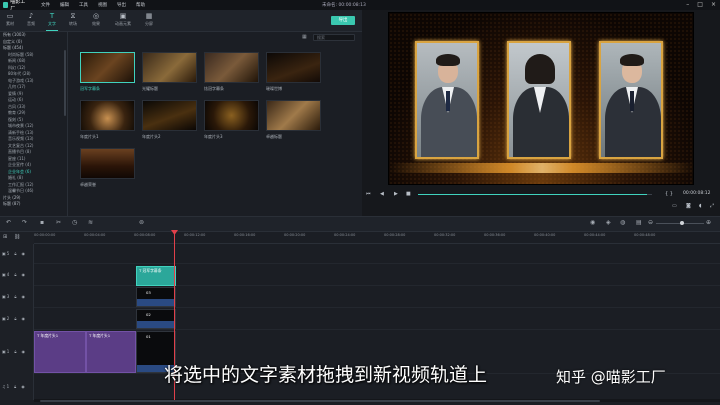  Describe the element at coordinates (545, 235) in the screenshot. I see `ruler-tick-label: 00:00:40:00` at that location.